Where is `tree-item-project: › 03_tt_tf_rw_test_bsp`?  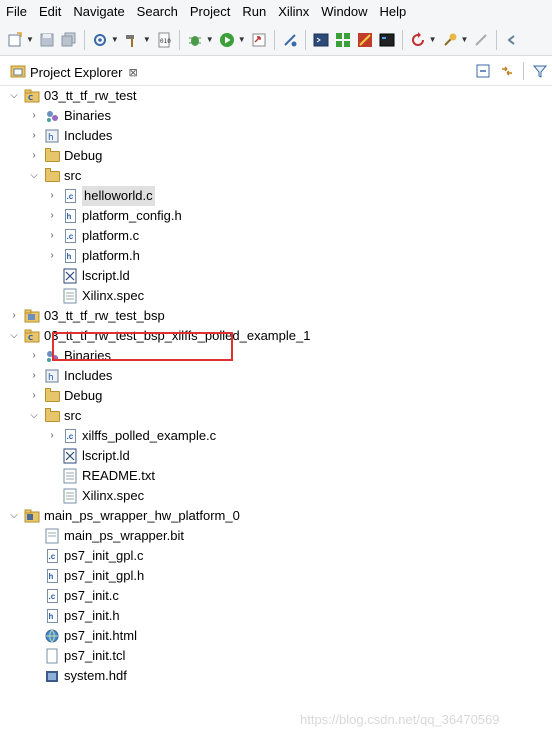
tree-item-project: › 03_tt_tf_rw_test_bsp is located at coordinates (86, 316).